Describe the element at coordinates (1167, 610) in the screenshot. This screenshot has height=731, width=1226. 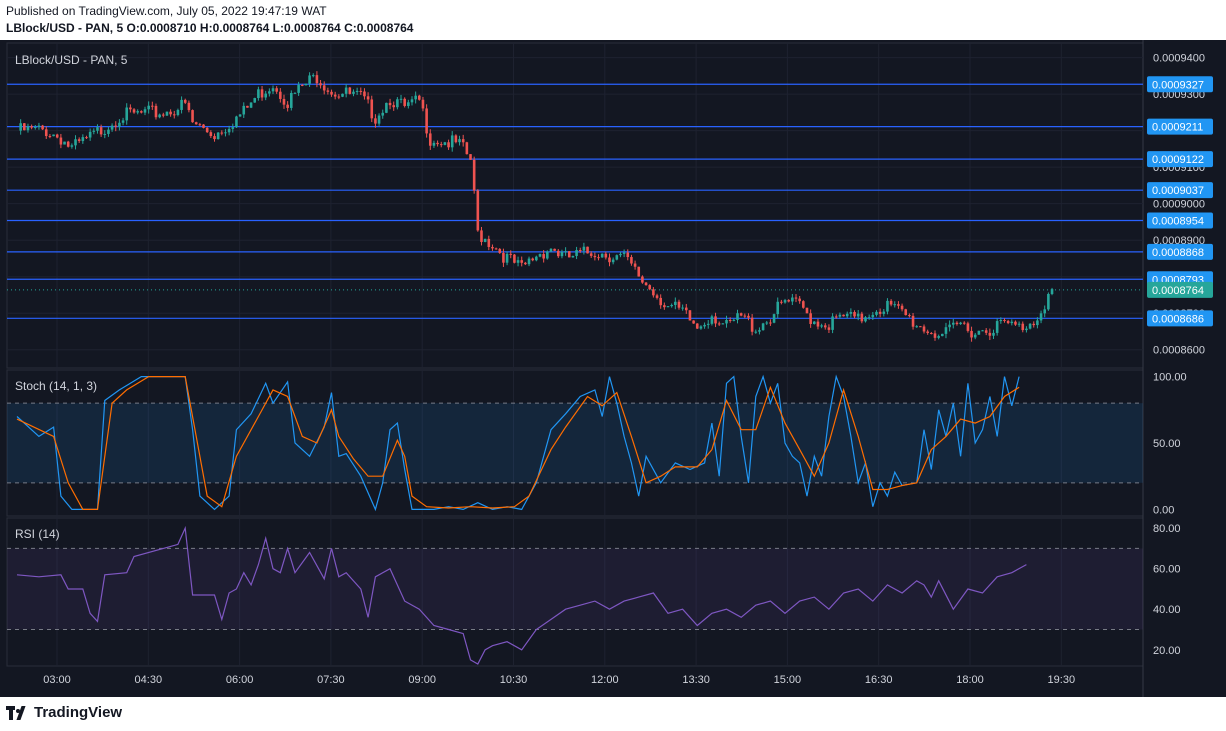
I see `rsi-axis-label: 40.00` at that location.